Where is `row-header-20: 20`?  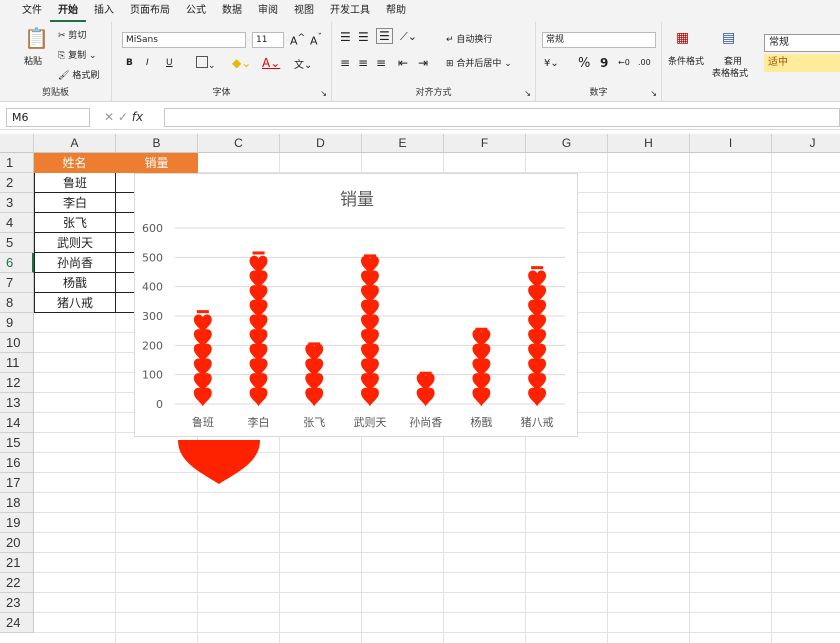 row-header-20: 20 is located at coordinates (17, 543).